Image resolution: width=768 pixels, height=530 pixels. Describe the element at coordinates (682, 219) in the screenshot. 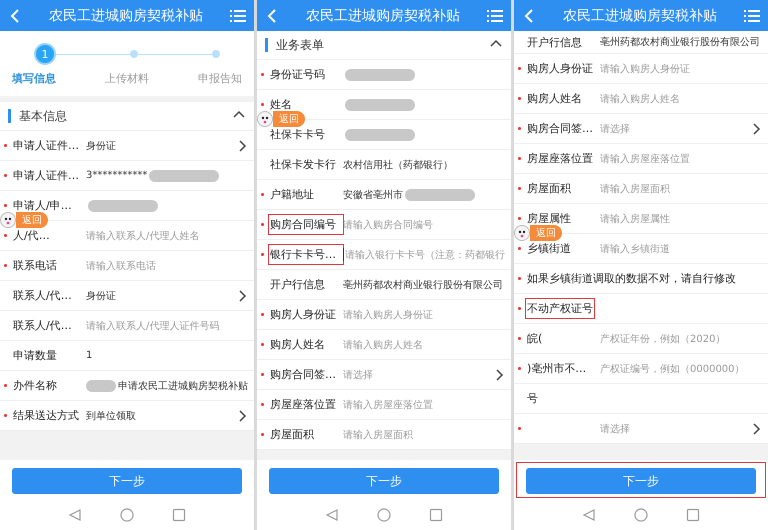

I see `input-field: 请输入房屋属性` at that location.